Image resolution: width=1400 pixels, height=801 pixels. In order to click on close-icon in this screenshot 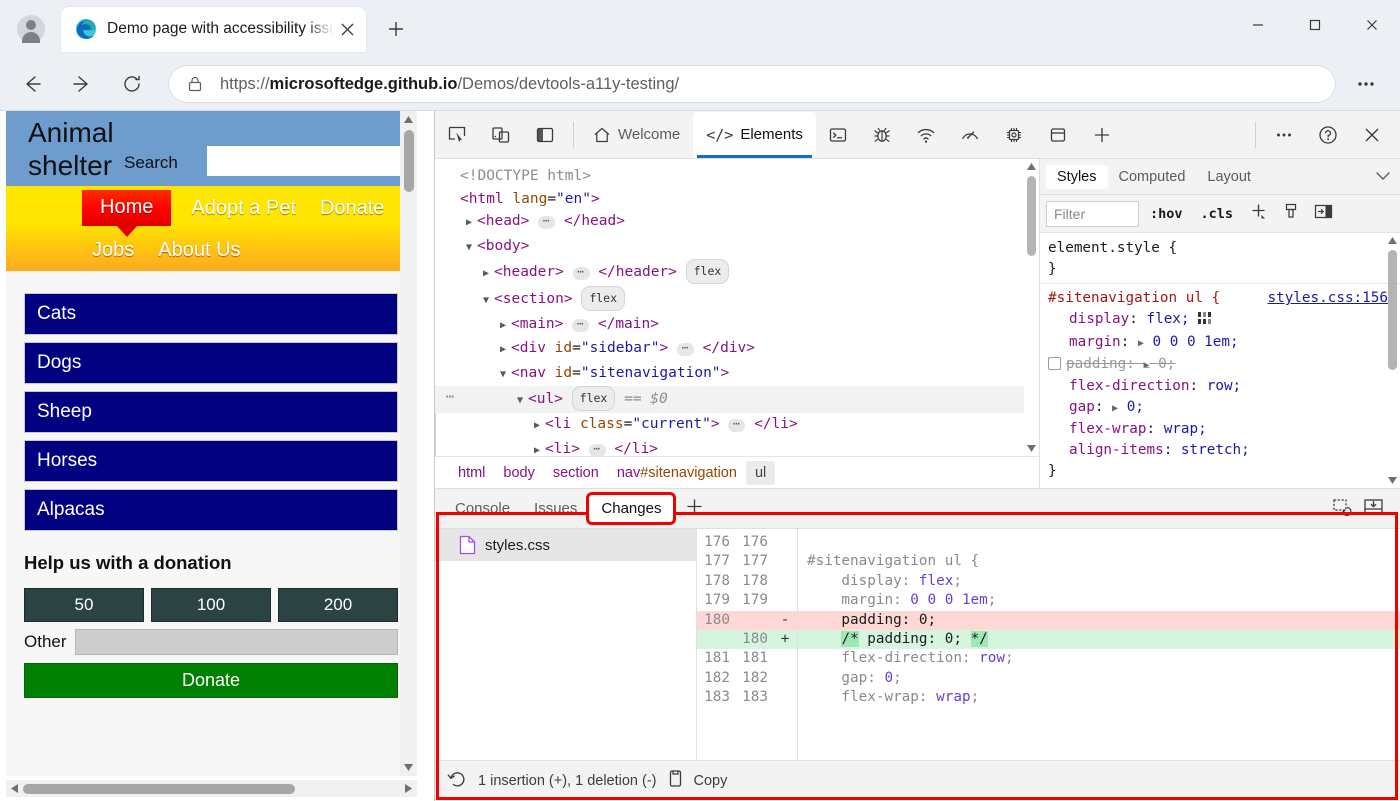, I will do `click(347, 29)`.